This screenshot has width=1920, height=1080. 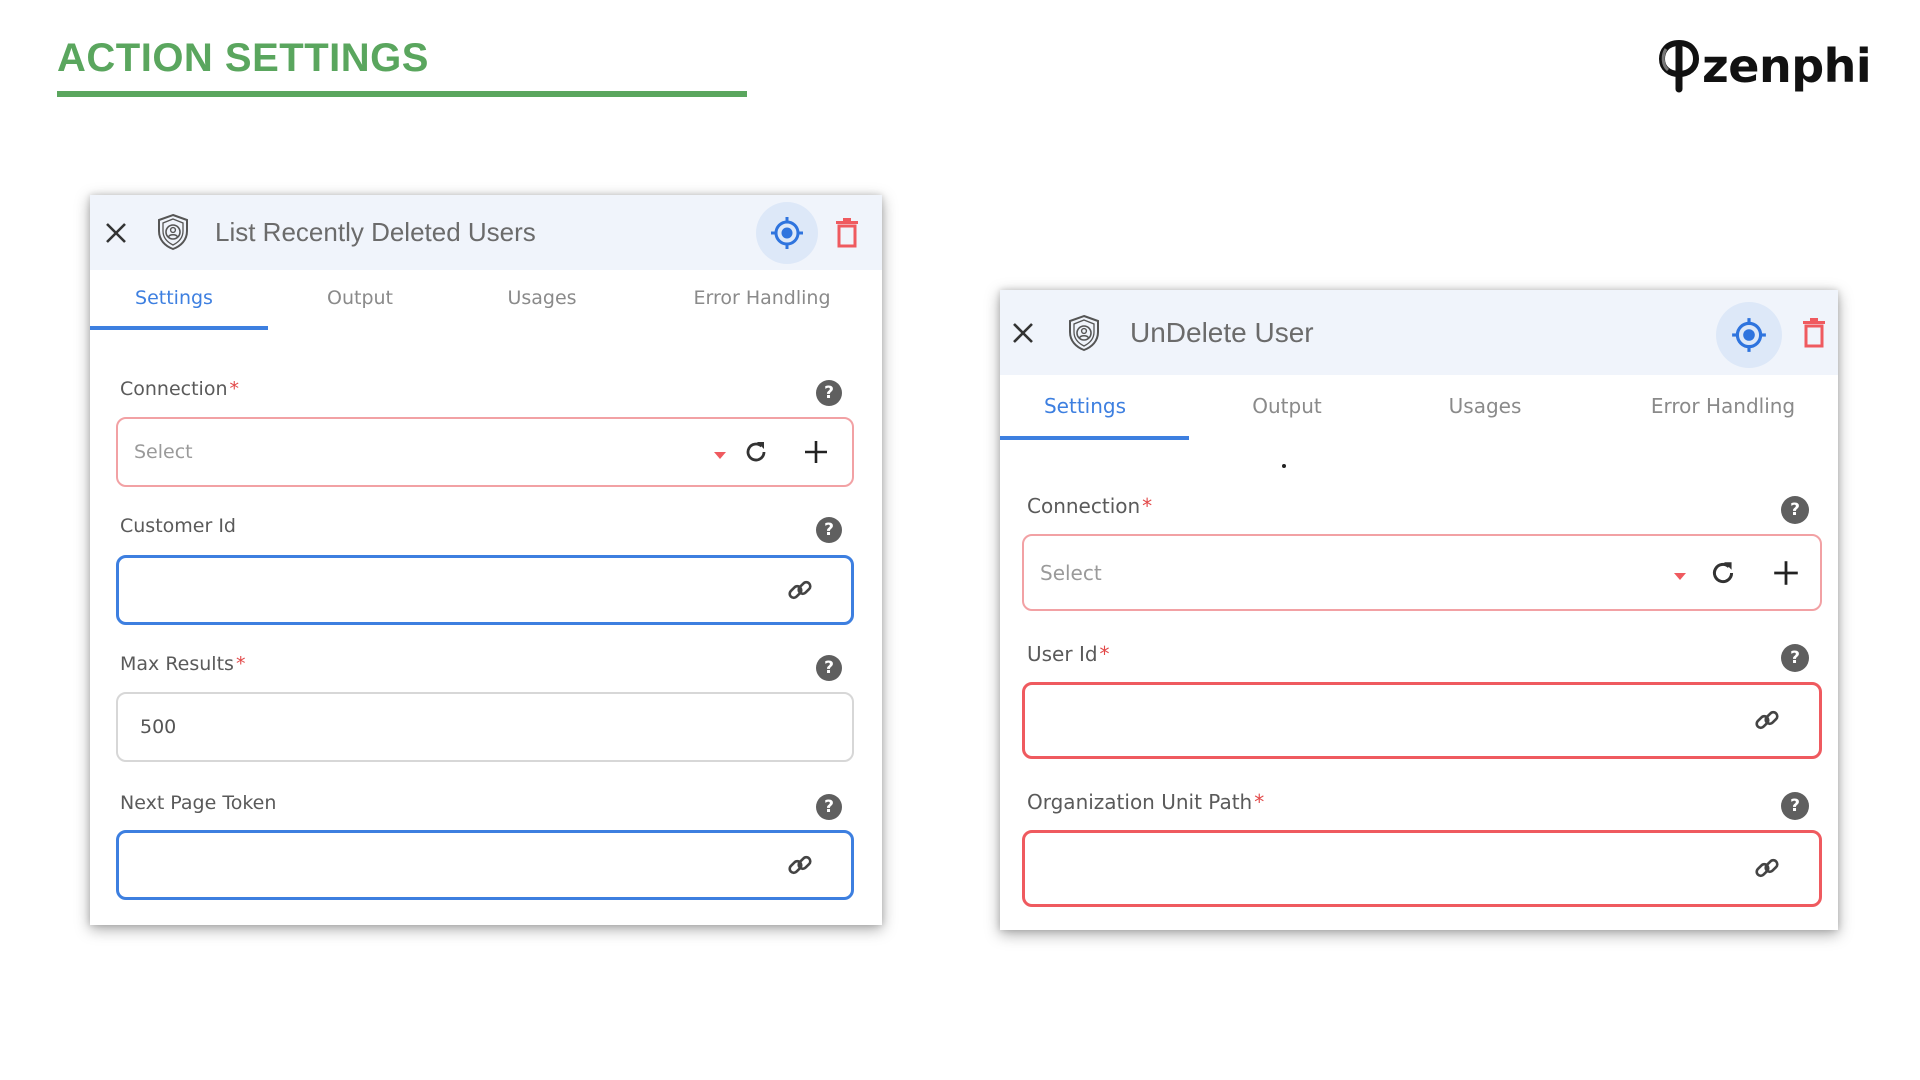 What do you see at coordinates (198, 803) in the screenshot?
I see `next-page-token-label: Next Page Token` at bounding box center [198, 803].